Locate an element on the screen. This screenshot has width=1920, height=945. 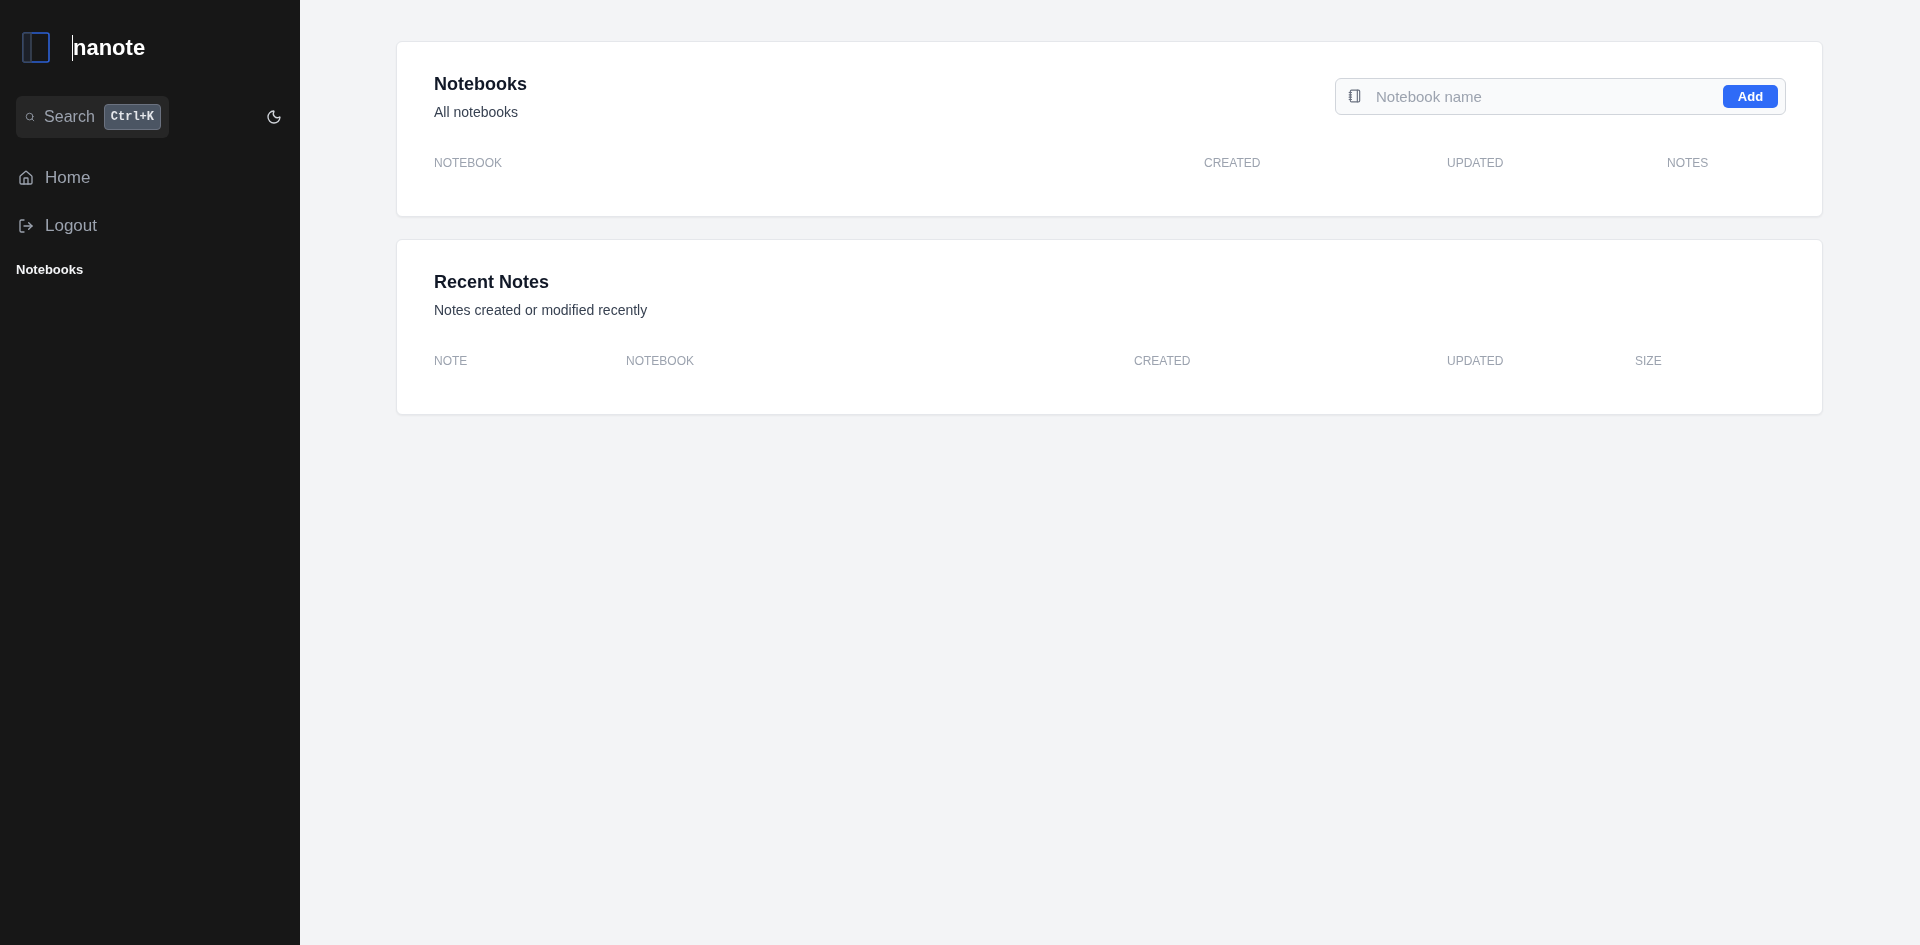
moon-icon is located at coordinates (274, 117).